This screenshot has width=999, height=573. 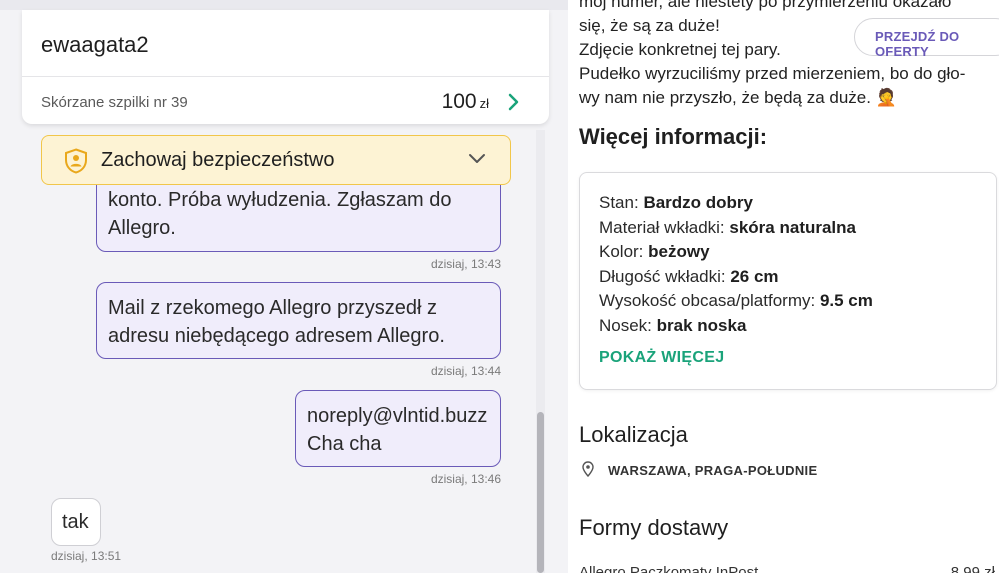 I want to click on item-title: Skórzane szpilki nr 39, so click(x=114, y=102).